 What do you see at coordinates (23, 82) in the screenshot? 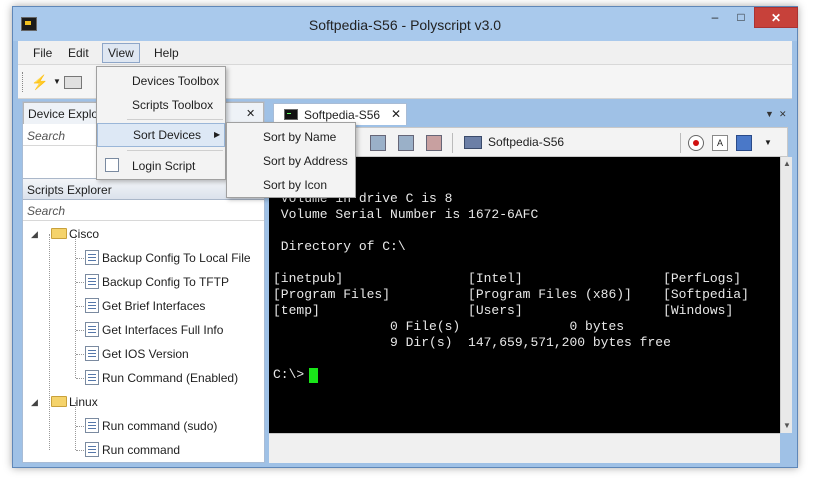
I see `toolbar-grip` at bounding box center [23, 82].